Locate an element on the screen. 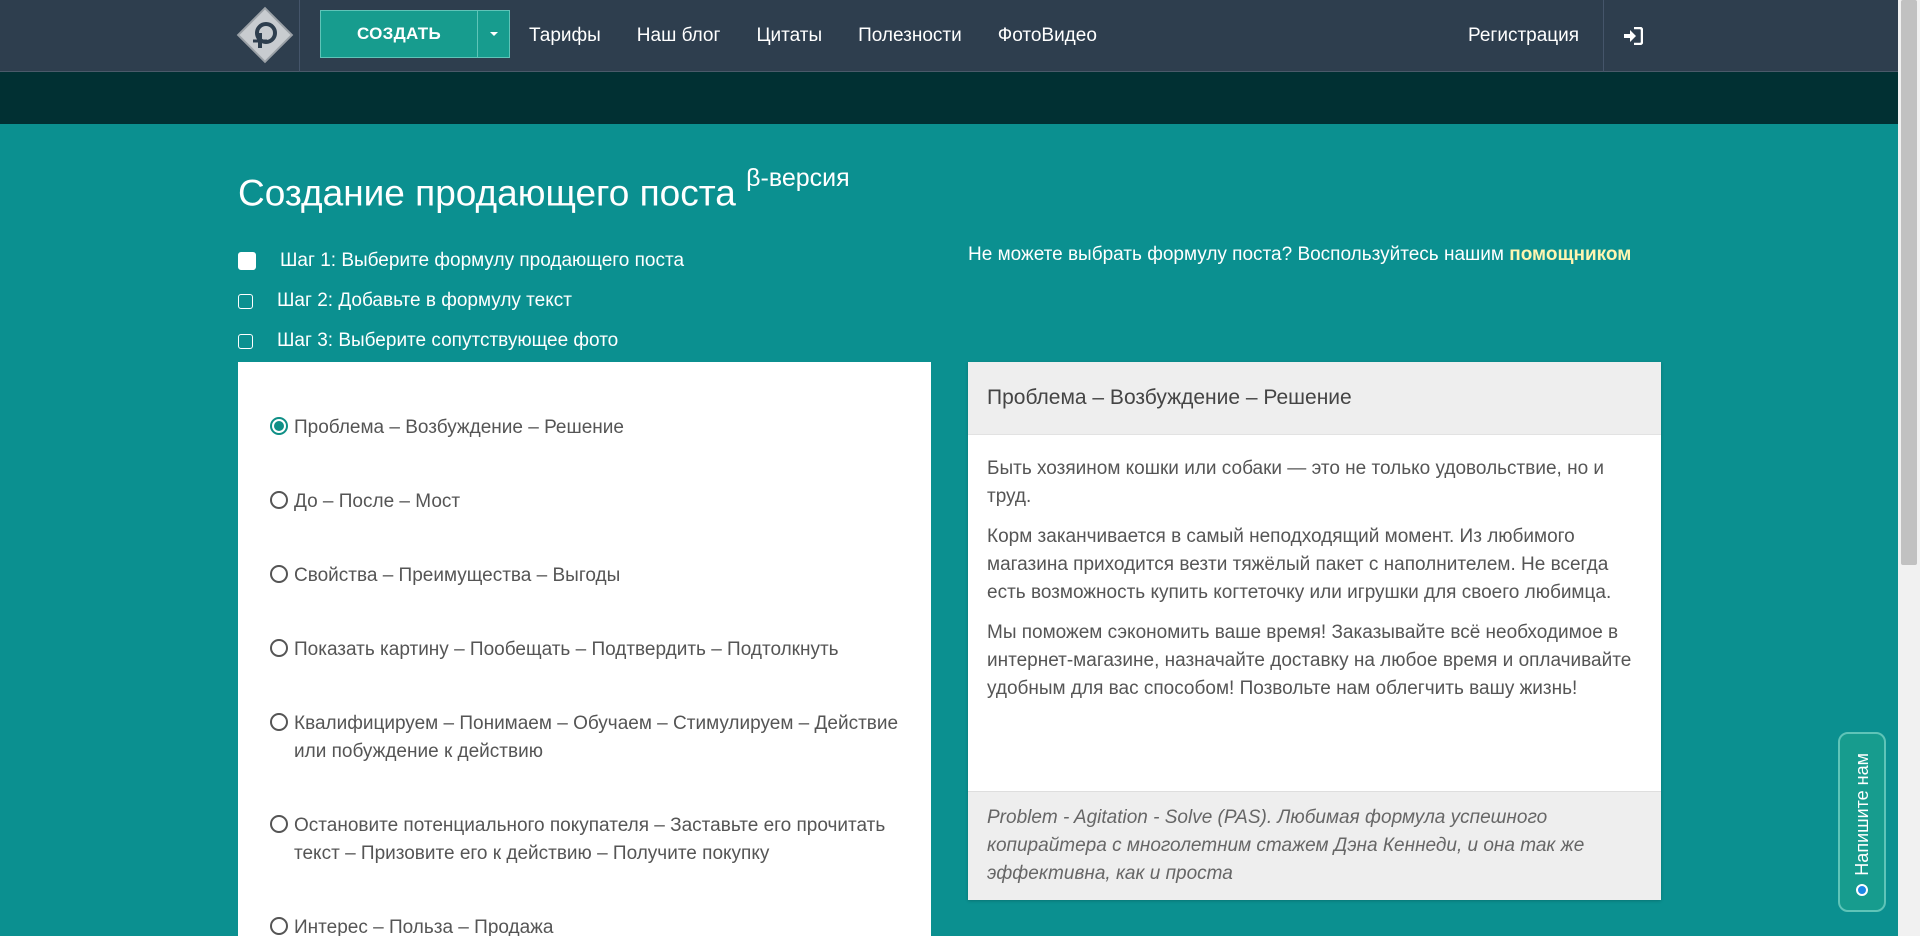 The image size is (1920, 936). create-dropdown-toggle is located at coordinates (493, 34).